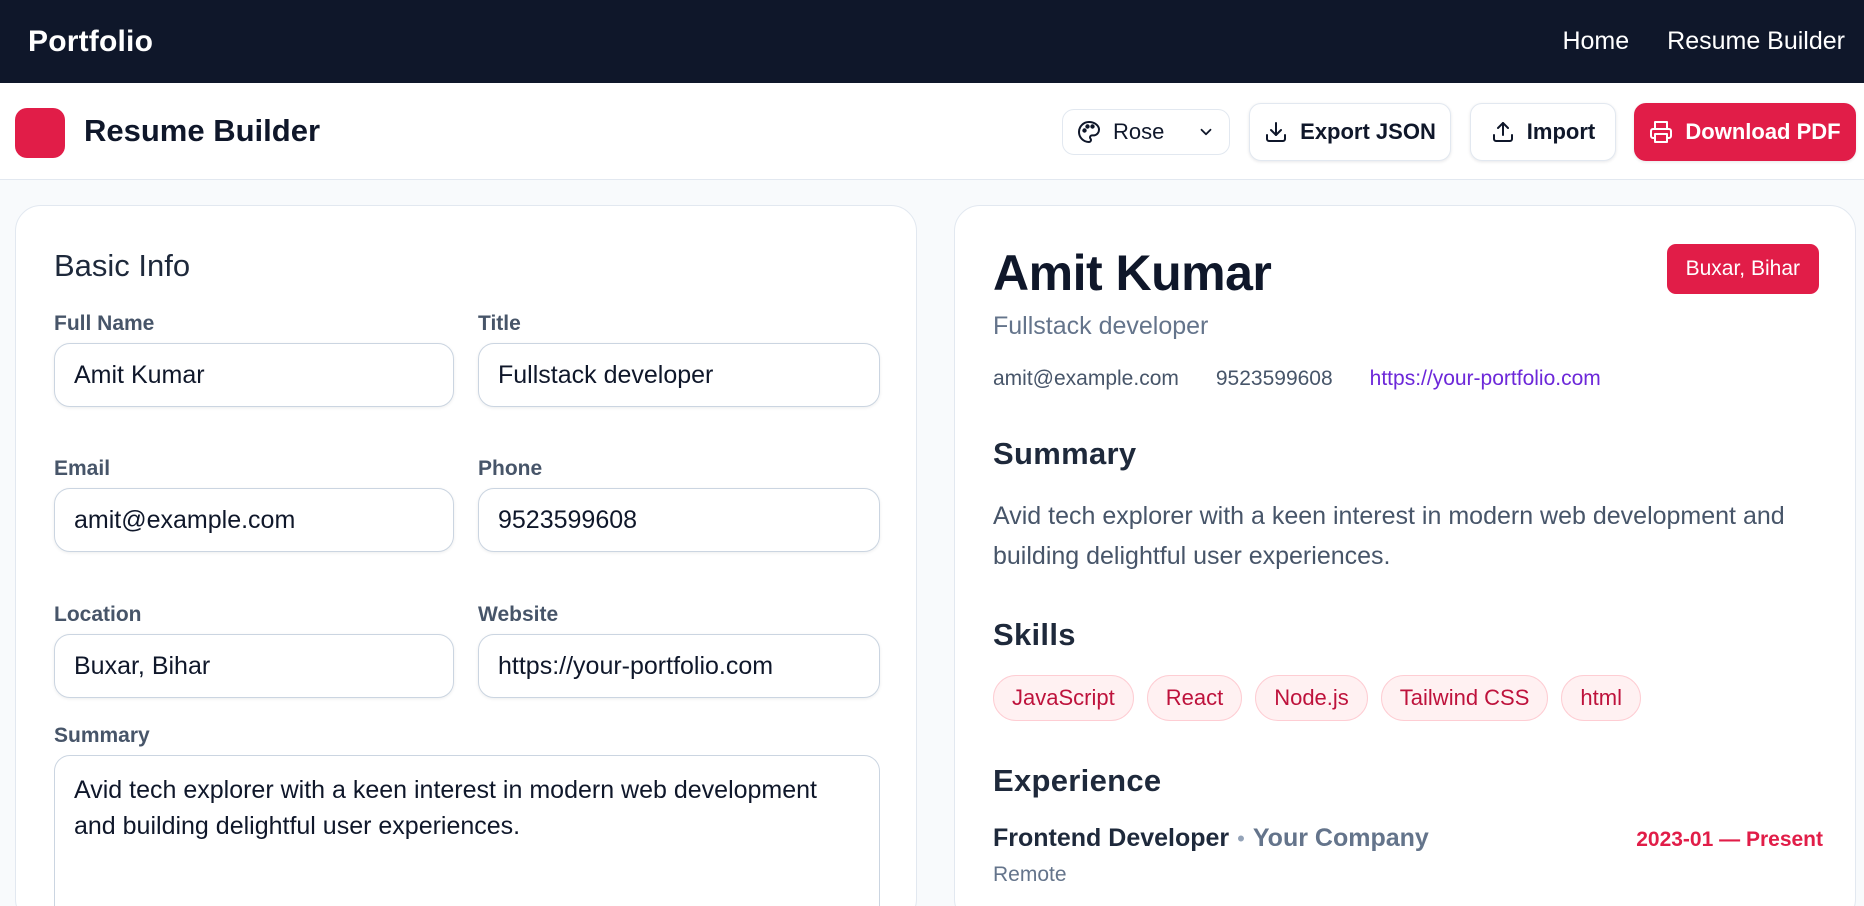 The image size is (1864, 906). What do you see at coordinates (1729, 839) in the screenshot?
I see `experience-dates: 2023-01 — Present` at bounding box center [1729, 839].